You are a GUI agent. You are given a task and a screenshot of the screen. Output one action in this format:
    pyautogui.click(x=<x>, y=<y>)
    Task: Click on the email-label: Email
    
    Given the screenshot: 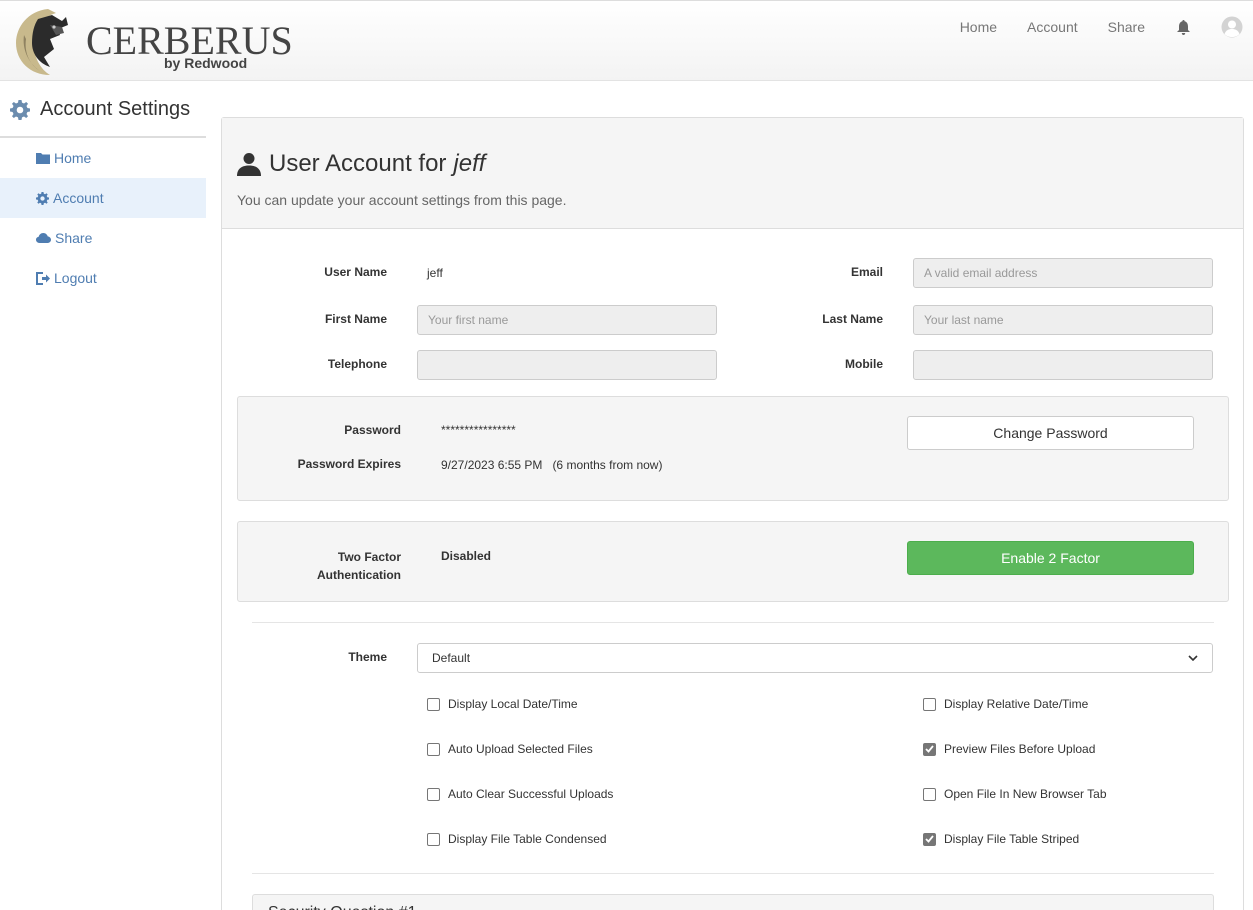 What is the action you would take?
    pyautogui.click(x=866, y=272)
    